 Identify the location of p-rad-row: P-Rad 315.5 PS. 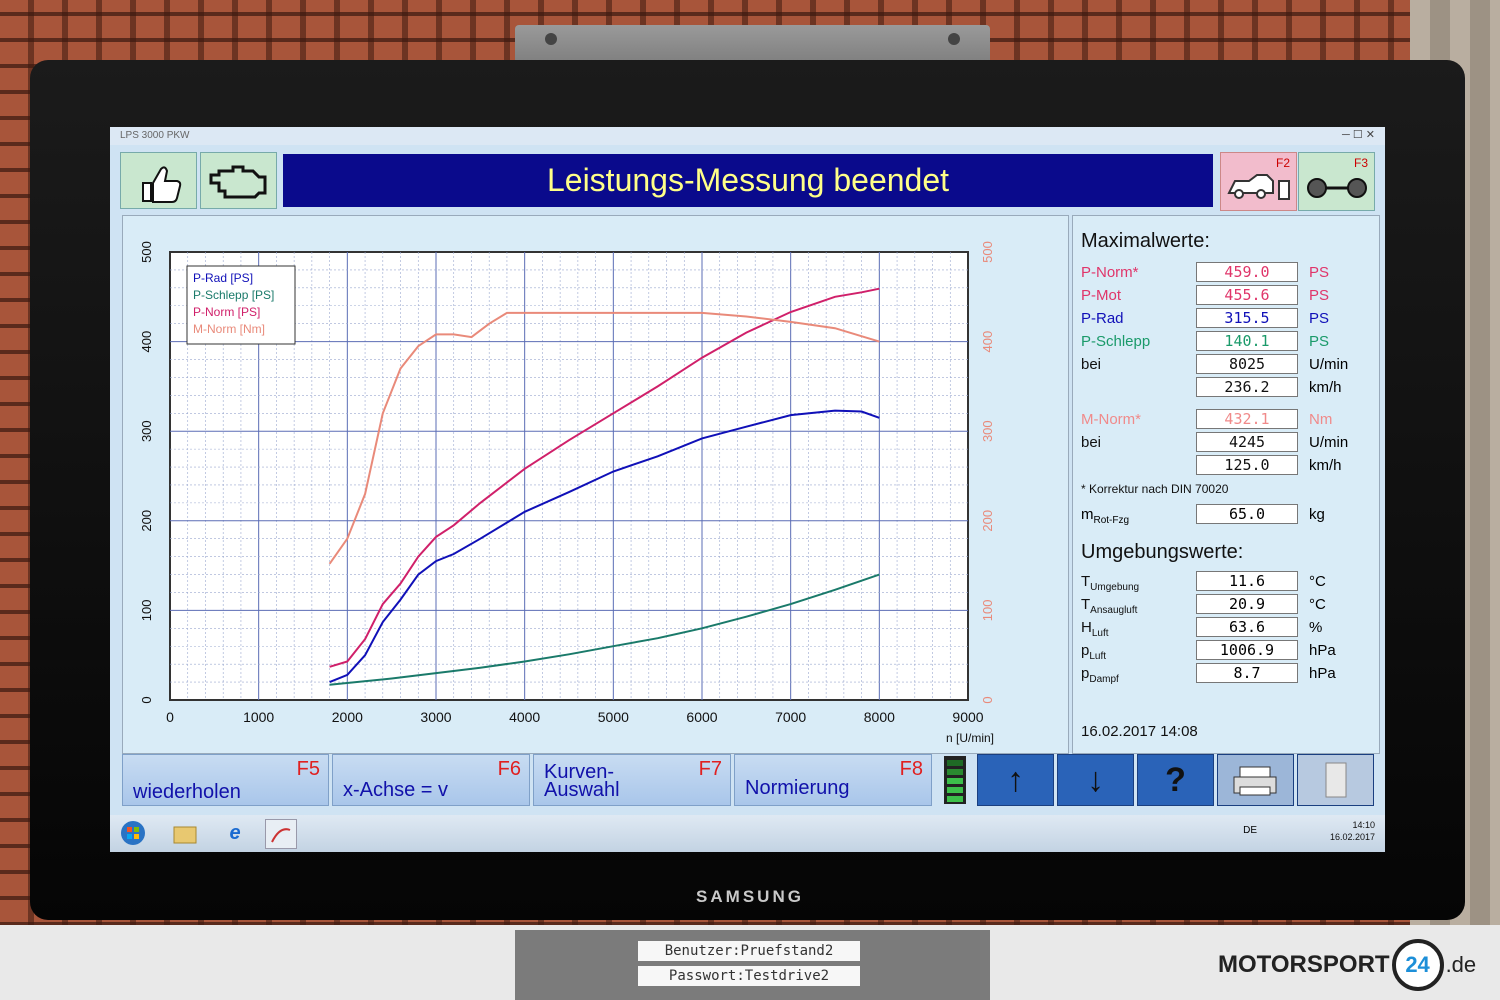
(1226, 318).